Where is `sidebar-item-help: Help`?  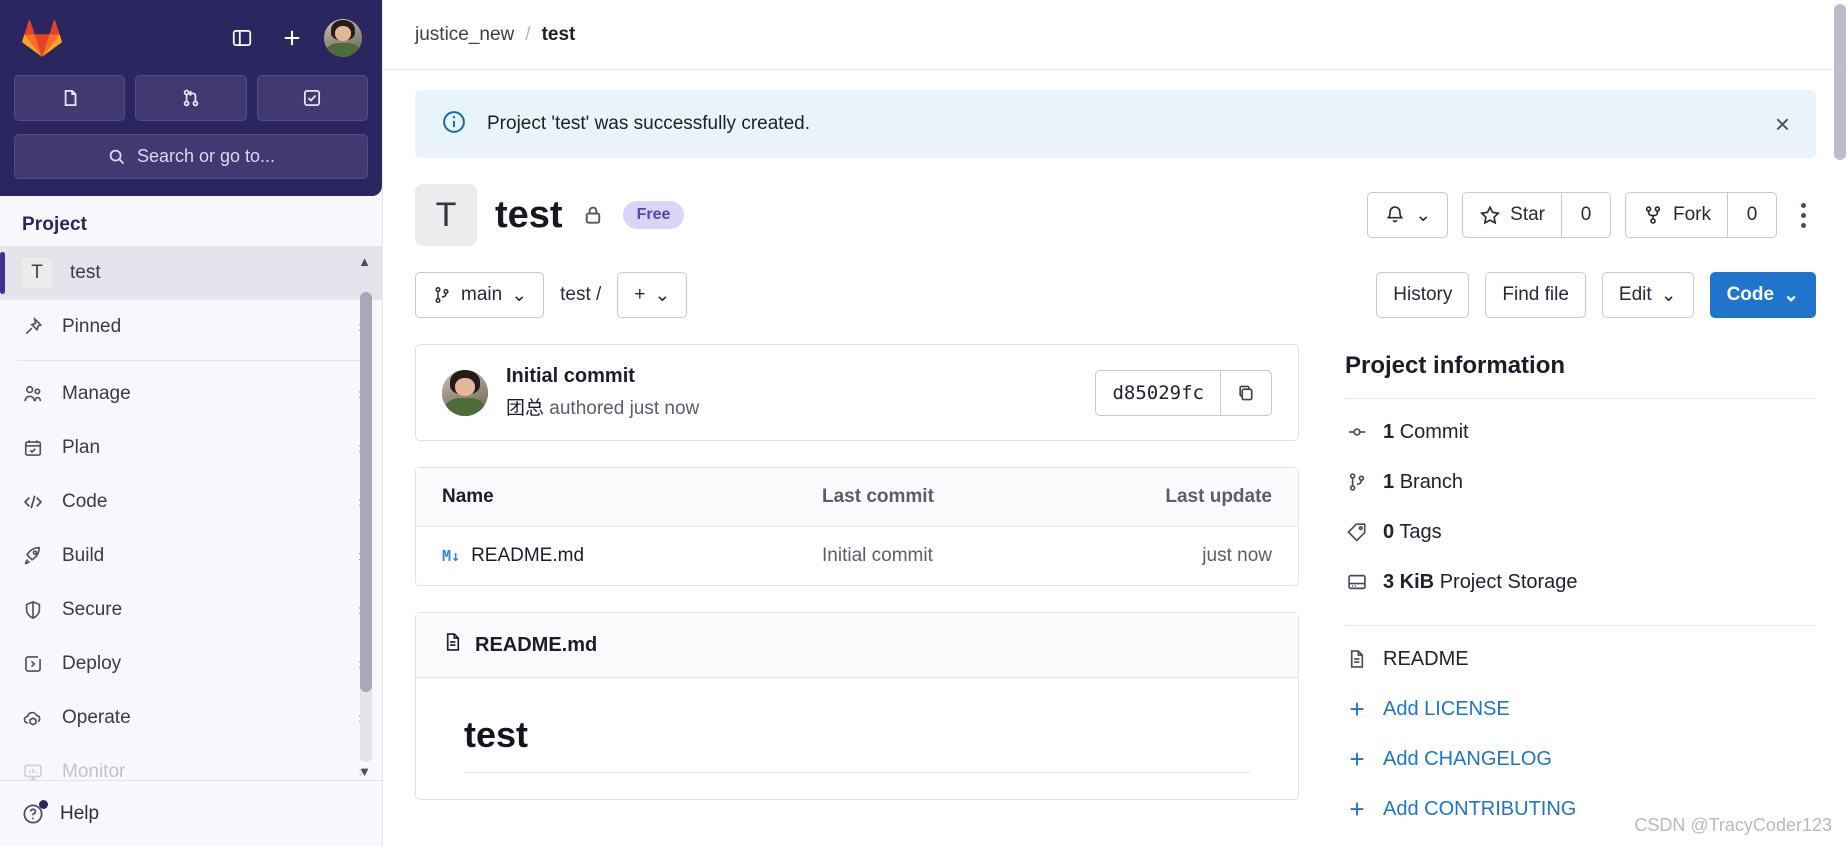 sidebar-item-help: Help is located at coordinates (191, 813).